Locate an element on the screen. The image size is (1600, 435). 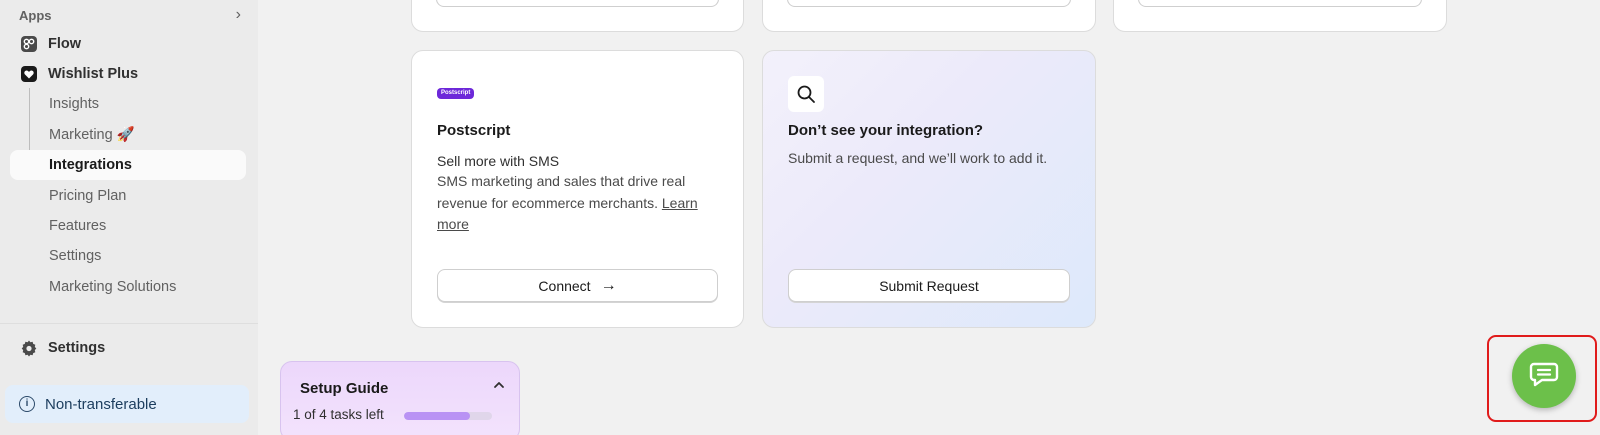
sidebar-item-integrations: Integrations is located at coordinates (128, 165).